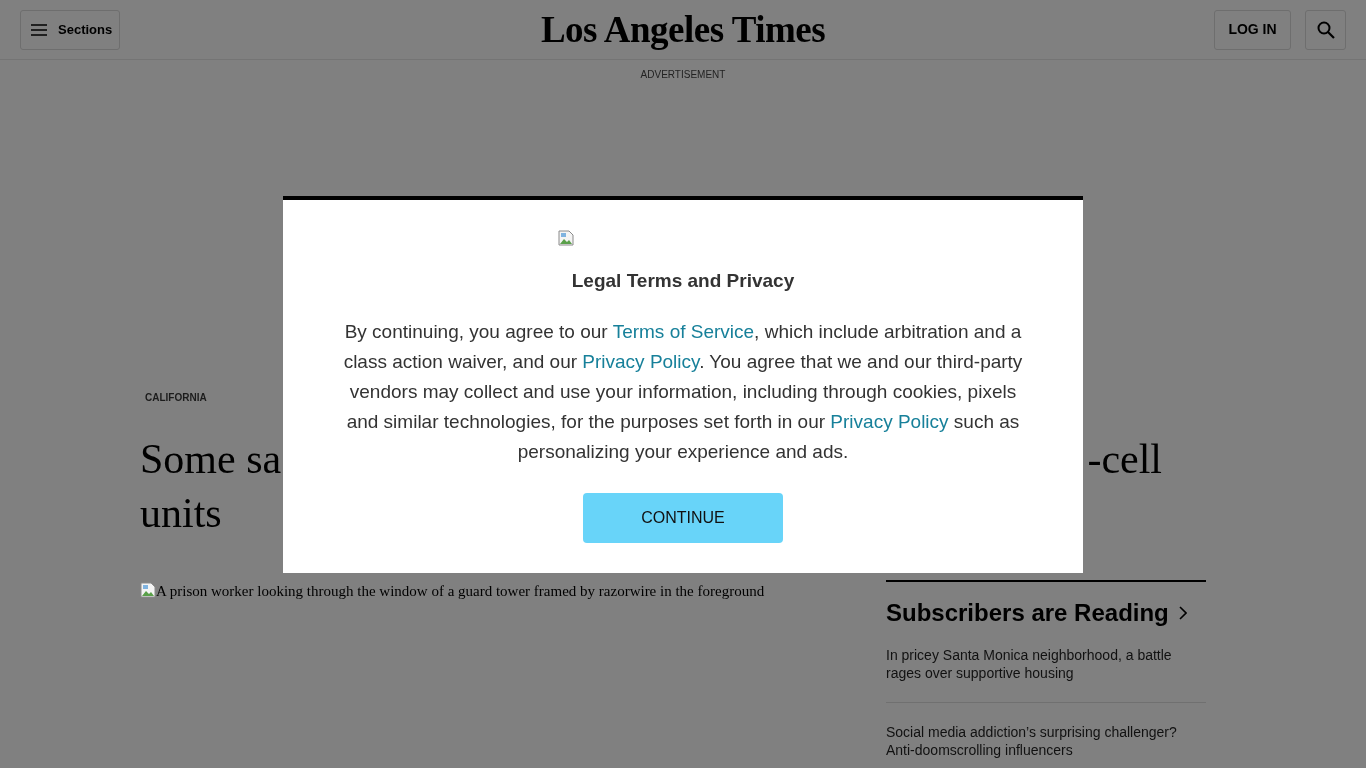 The width and height of the screenshot is (1366, 768). What do you see at coordinates (181, 513) in the screenshot?
I see `headline-text: units` at bounding box center [181, 513].